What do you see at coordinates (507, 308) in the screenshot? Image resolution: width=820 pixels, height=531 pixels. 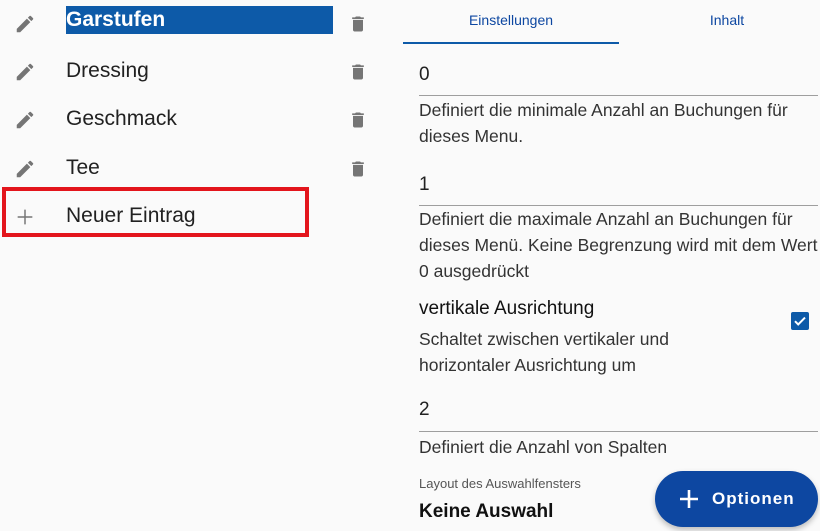 I see `vertical-orientation-title: vertikale Ausrichtung` at bounding box center [507, 308].